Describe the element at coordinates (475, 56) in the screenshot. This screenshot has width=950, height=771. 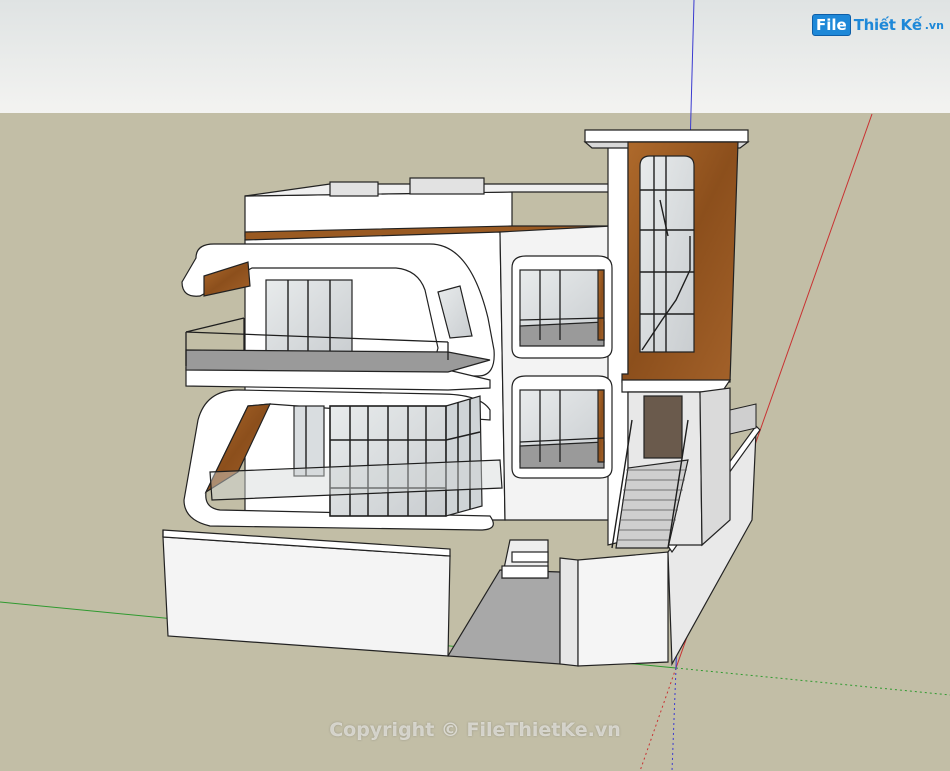
I see `sky` at that location.